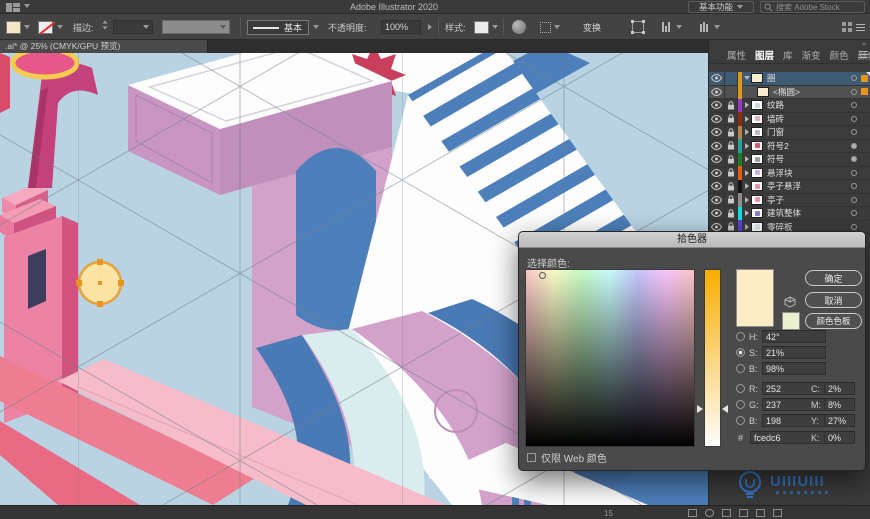  What do you see at coordinates (133, 27) in the screenshot?
I see `stroke-weight-dropdown` at bounding box center [133, 27].